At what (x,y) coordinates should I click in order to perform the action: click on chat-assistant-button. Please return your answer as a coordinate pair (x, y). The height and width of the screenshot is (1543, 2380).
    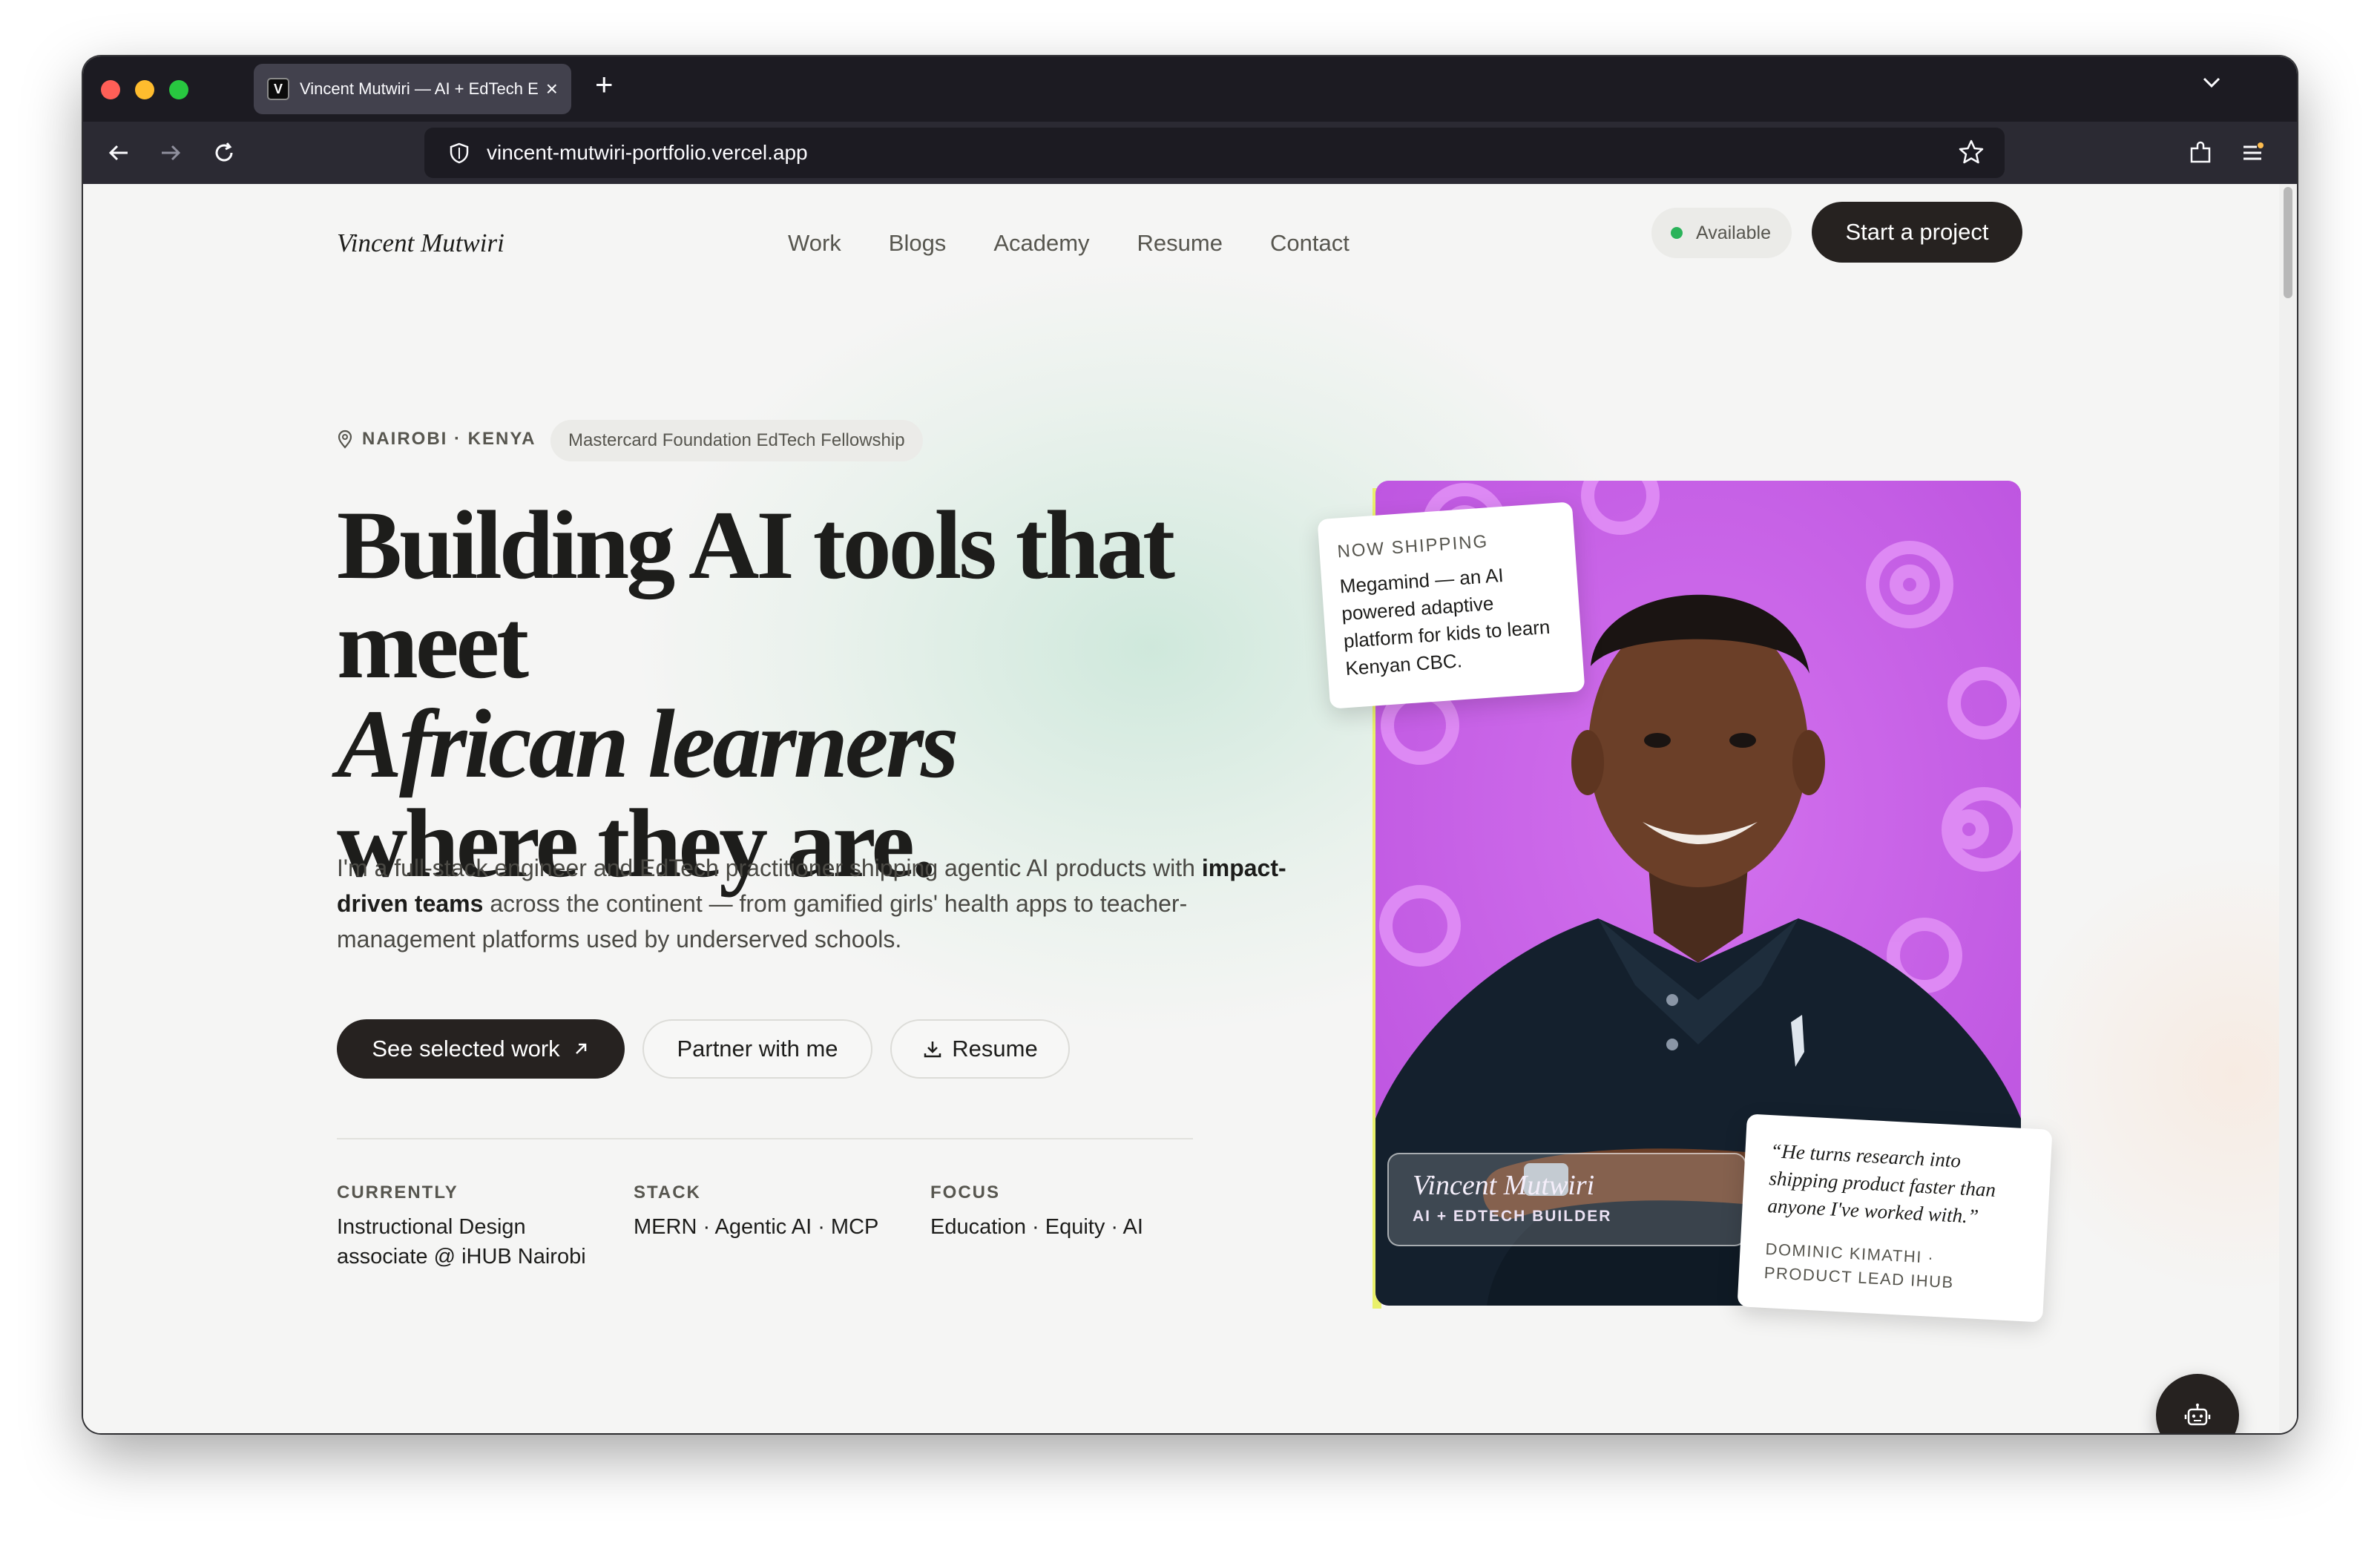
    Looking at the image, I should click on (2198, 1404).